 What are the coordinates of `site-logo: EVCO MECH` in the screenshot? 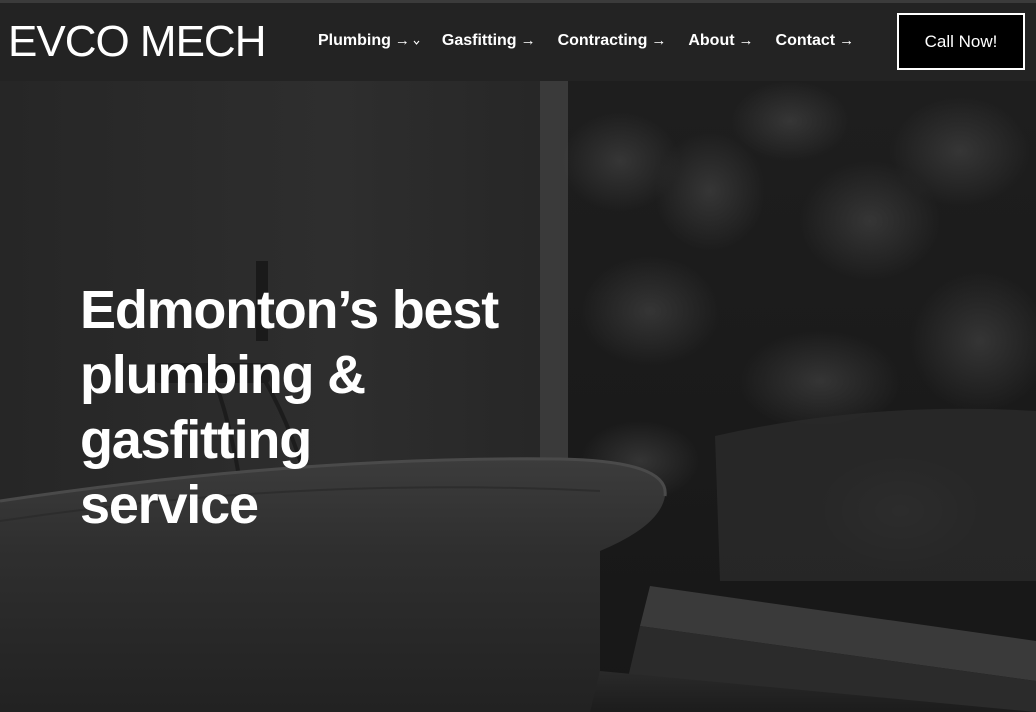 It's located at (137, 42).